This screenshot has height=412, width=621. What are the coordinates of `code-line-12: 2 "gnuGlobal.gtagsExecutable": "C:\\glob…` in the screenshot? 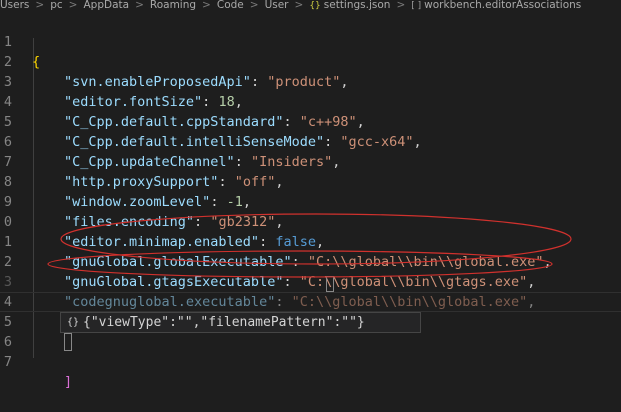 It's located at (310, 261).